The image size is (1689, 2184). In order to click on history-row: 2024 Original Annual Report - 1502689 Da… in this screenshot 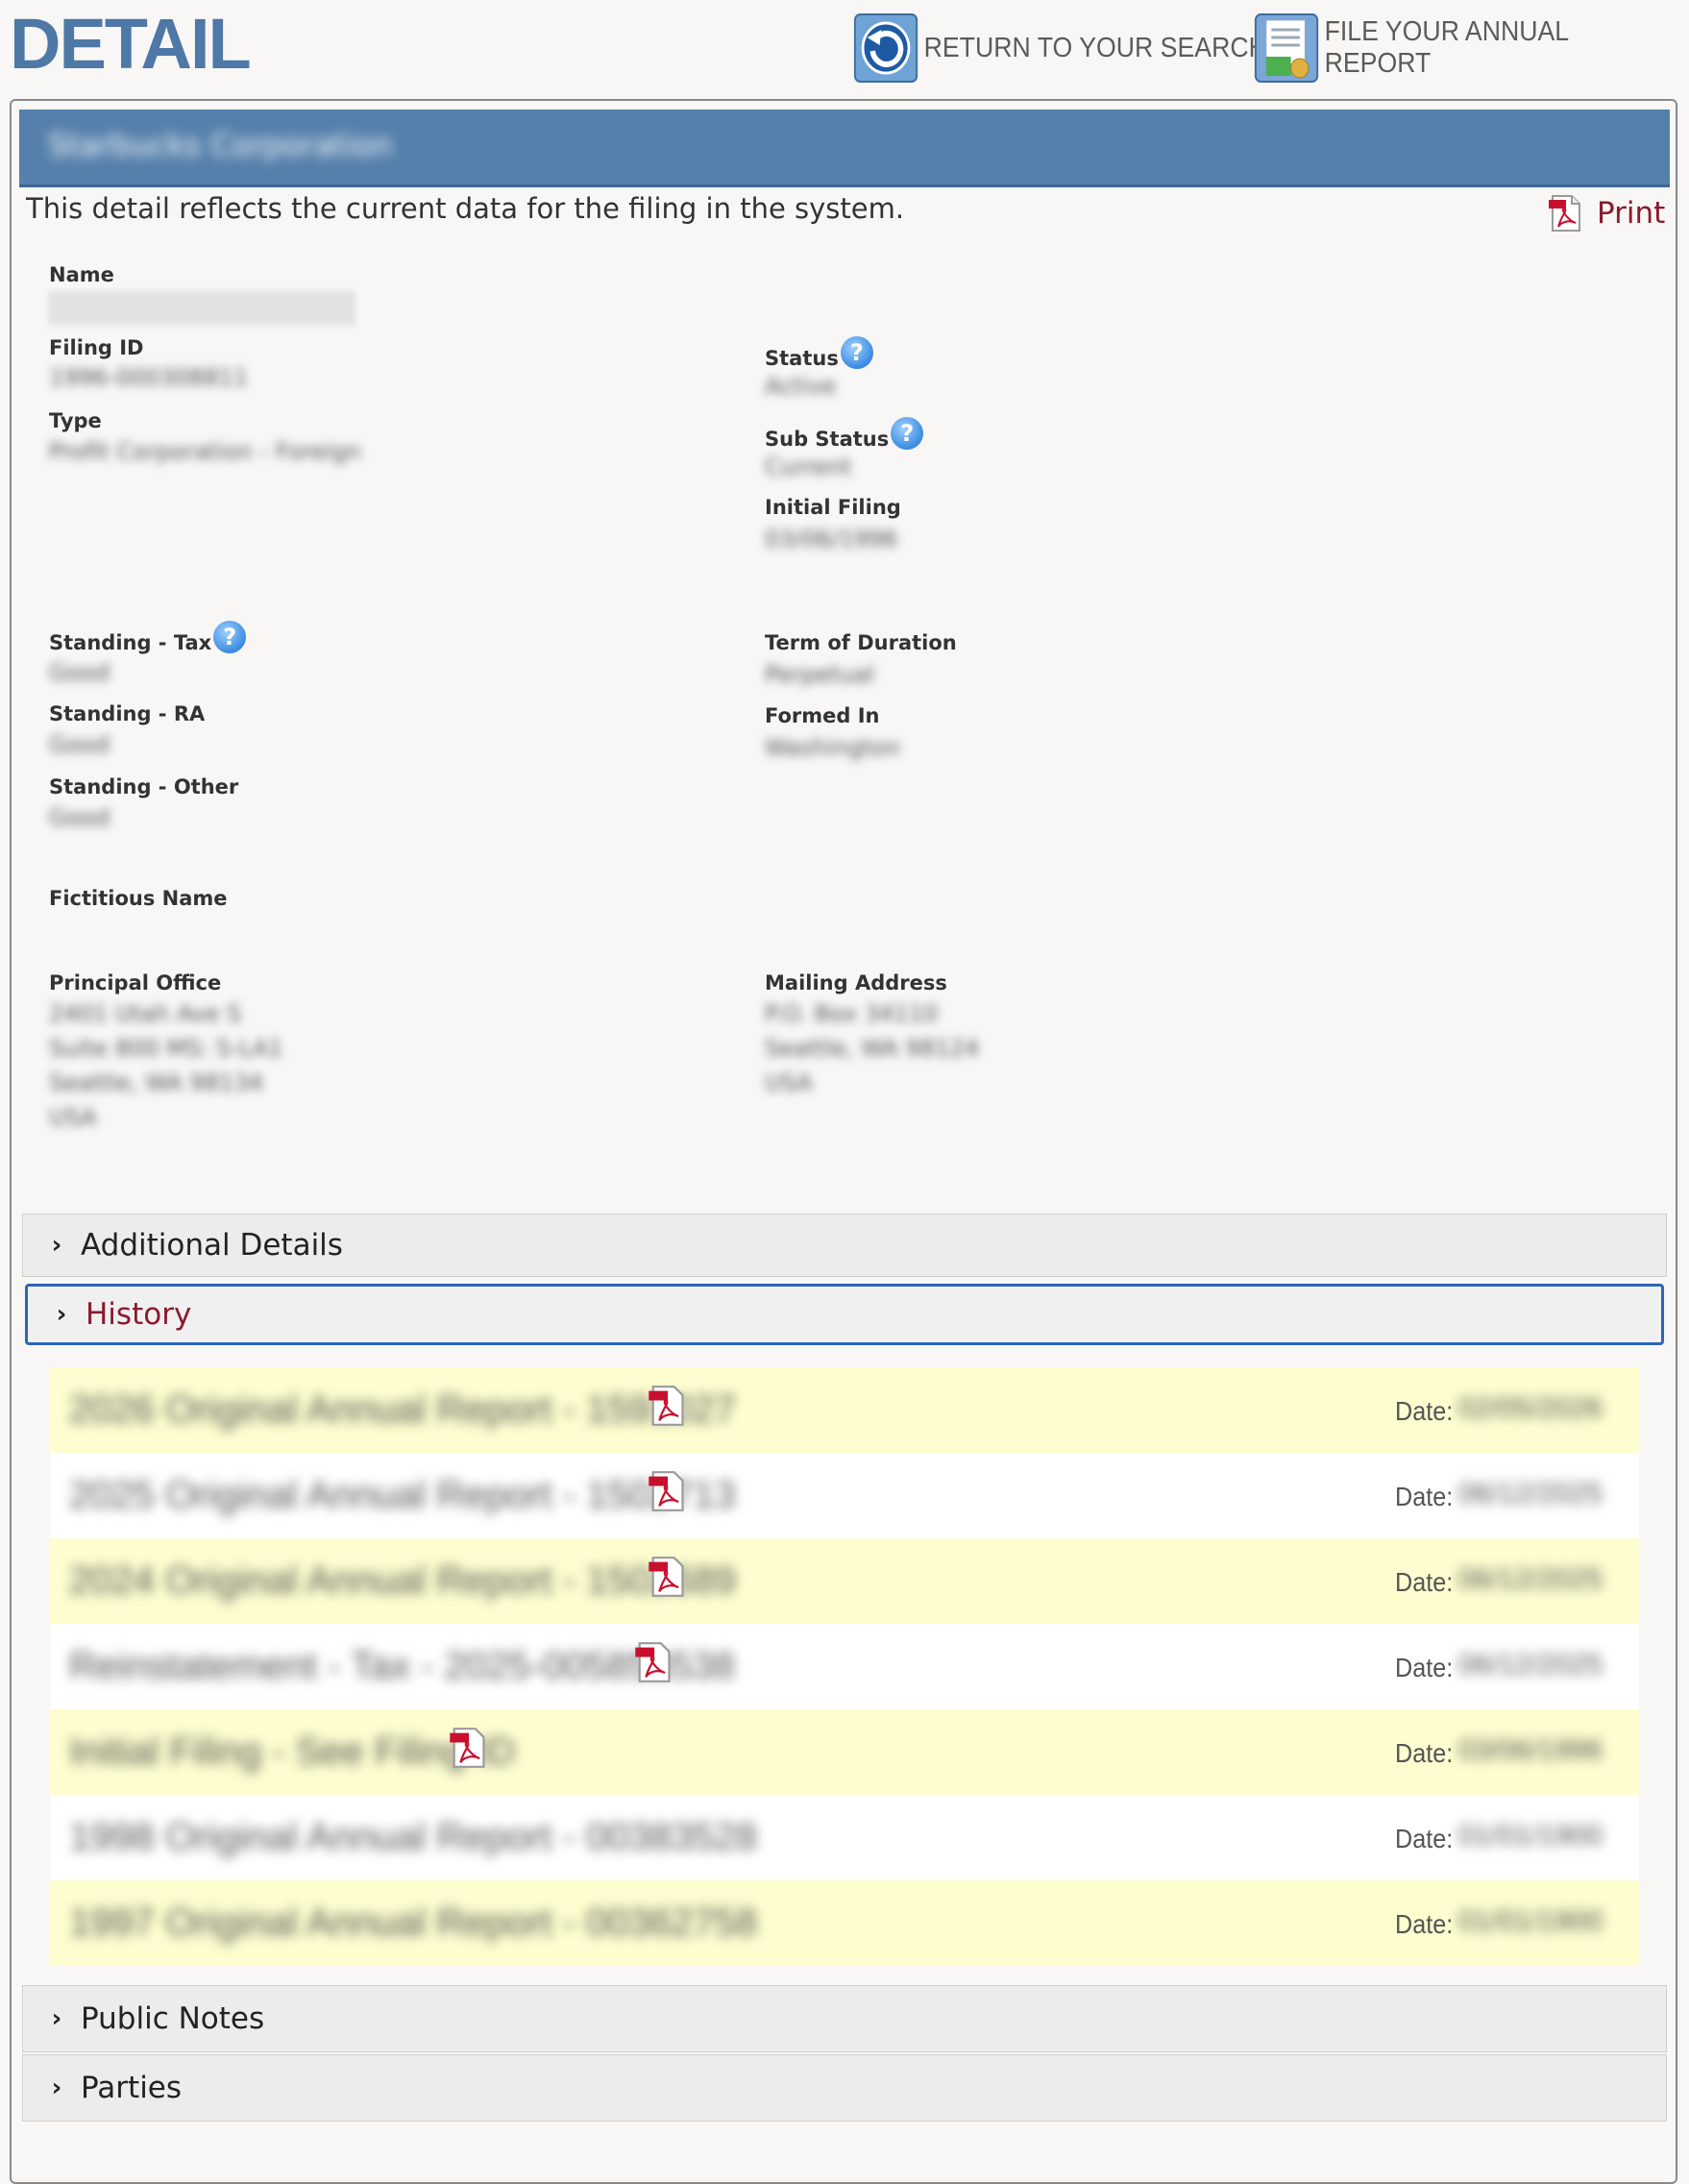, I will do `click(845, 1581)`.